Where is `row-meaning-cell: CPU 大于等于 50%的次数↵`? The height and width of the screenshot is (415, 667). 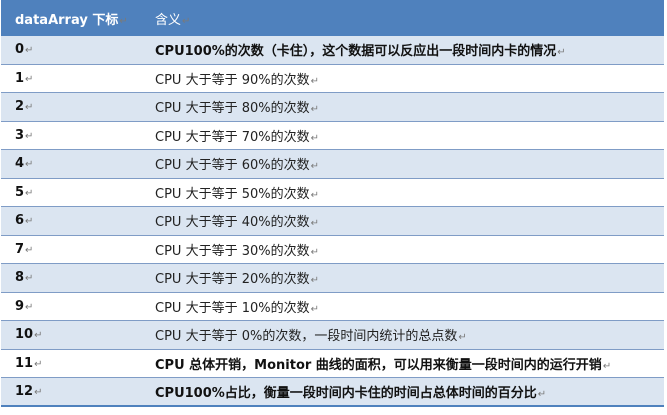 row-meaning-cell: CPU 大于等于 50%的次数↵ is located at coordinates (402, 192).